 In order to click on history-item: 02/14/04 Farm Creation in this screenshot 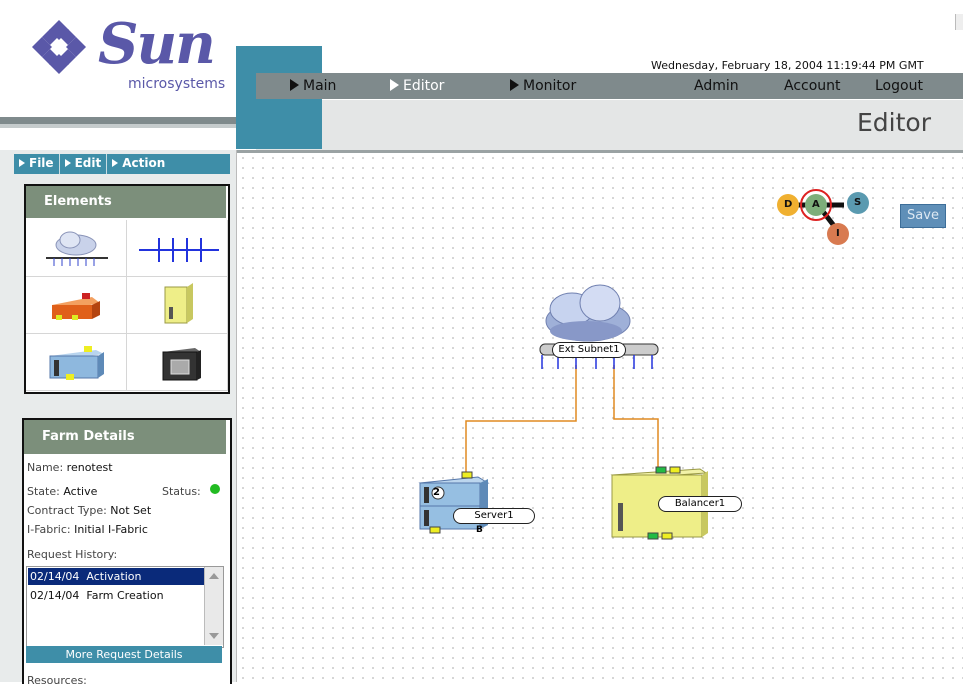, I will do `click(116, 595)`.